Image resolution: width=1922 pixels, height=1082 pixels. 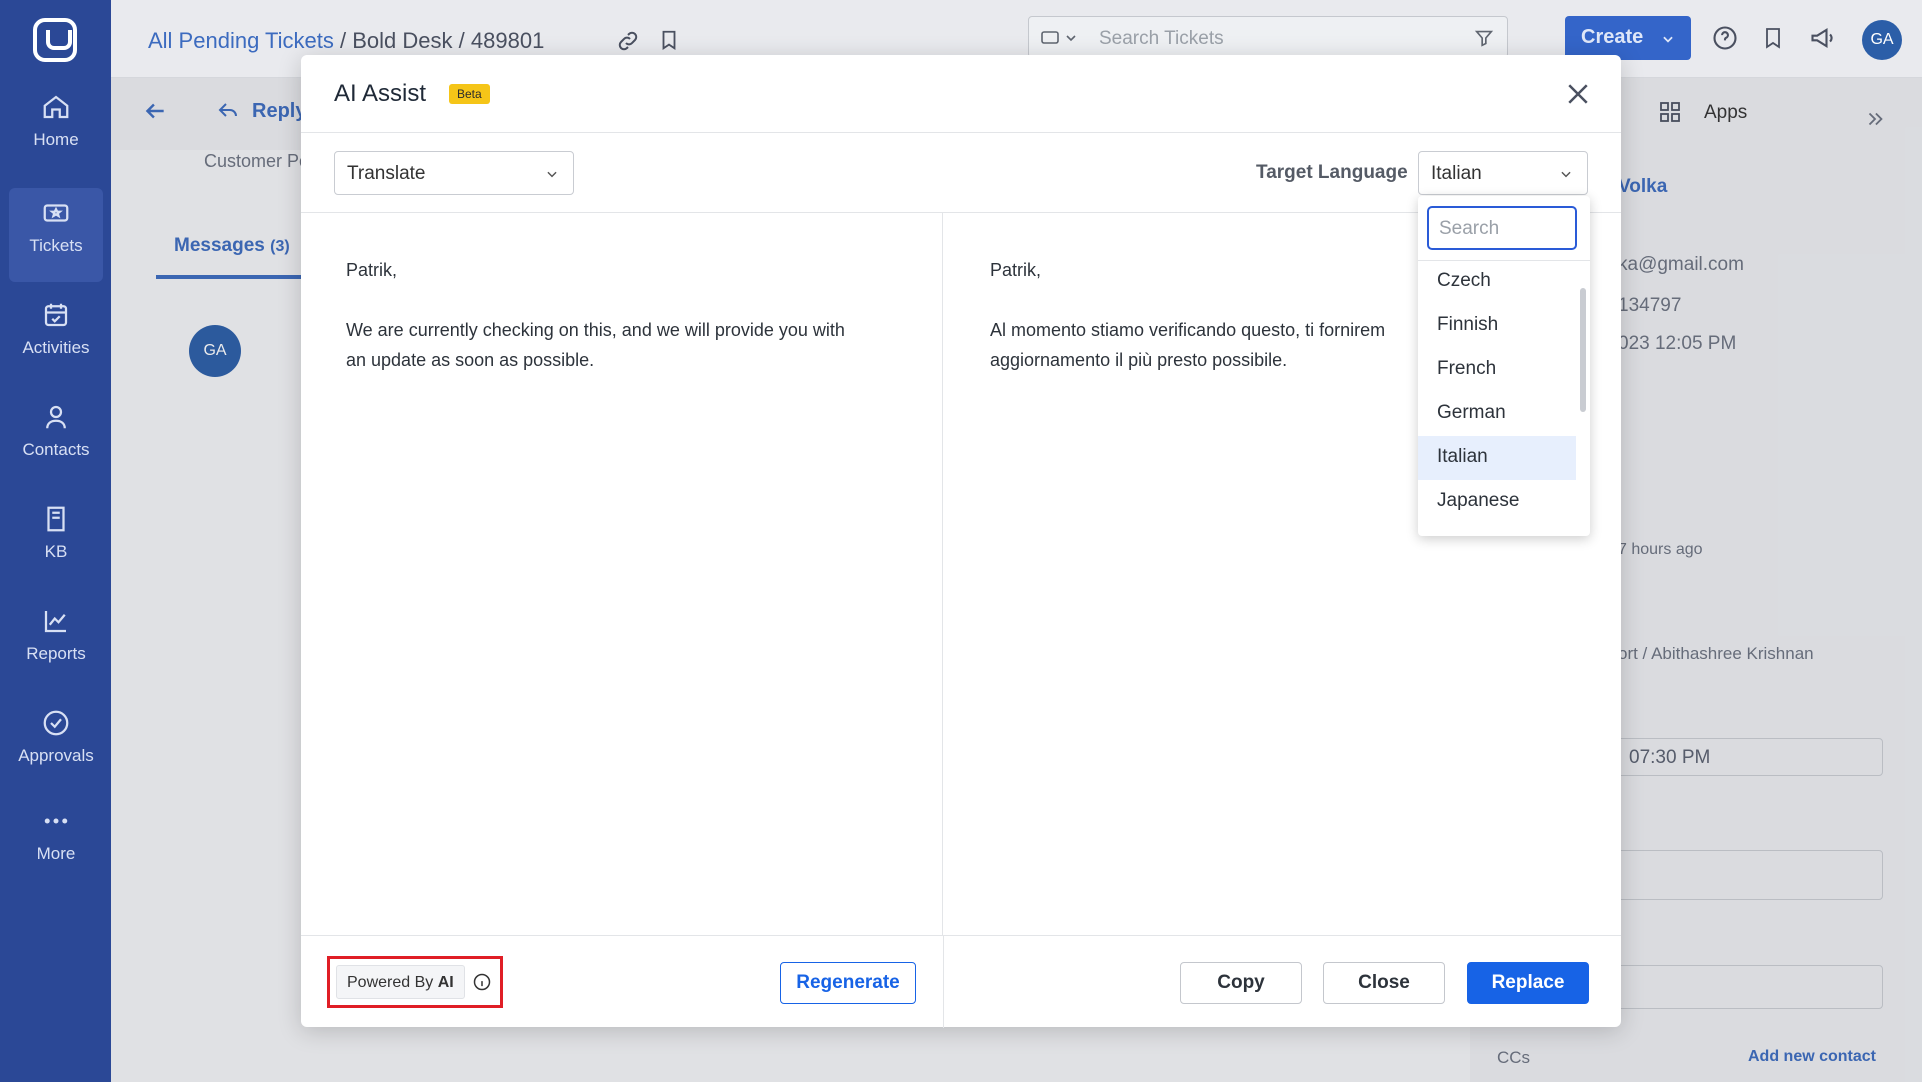 I want to click on sidebar-item-label: Activities, so click(x=56, y=347).